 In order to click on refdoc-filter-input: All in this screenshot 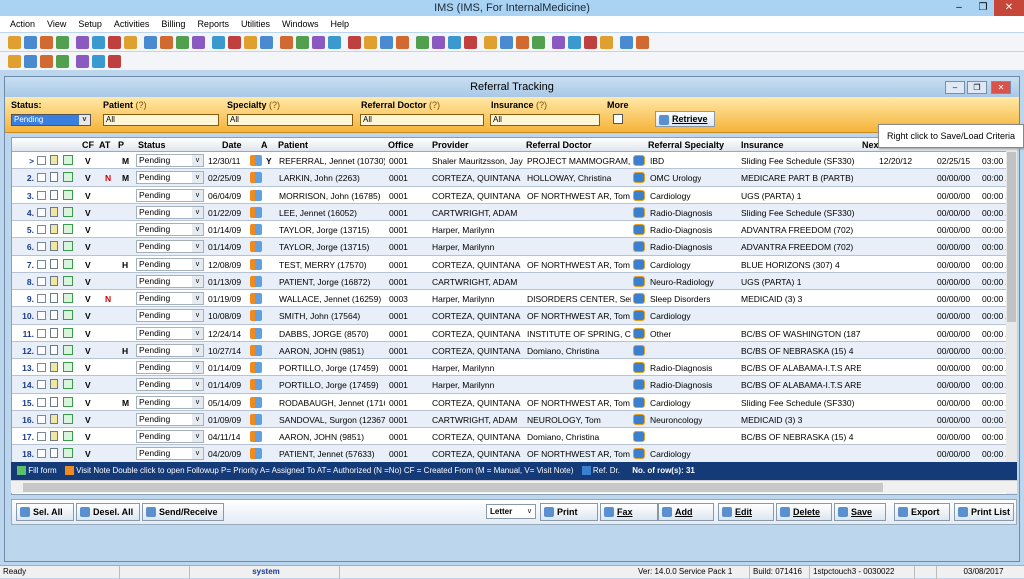, I will do `click(422, 120)`.